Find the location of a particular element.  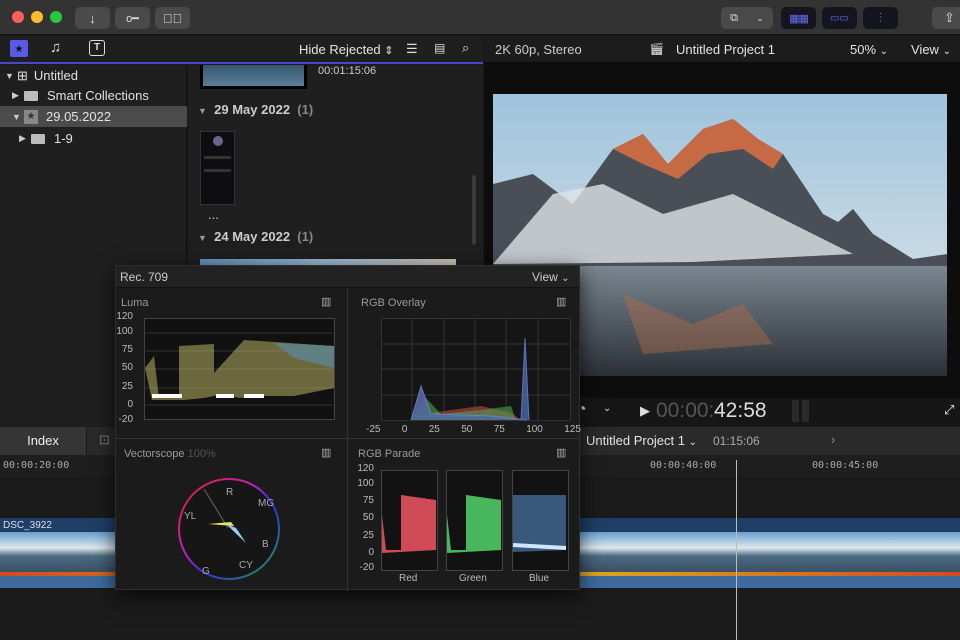

show-timeline-button: ▭▭ is located at coordinates (839, 18).